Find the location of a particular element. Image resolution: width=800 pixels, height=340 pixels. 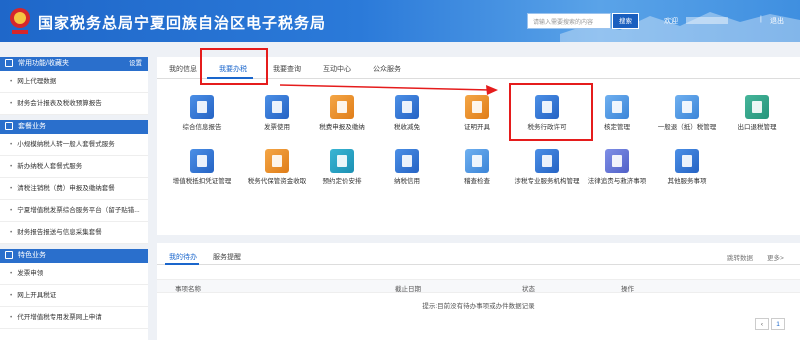

service-label: 其他服务事项 is located at coordinates (687, 181).